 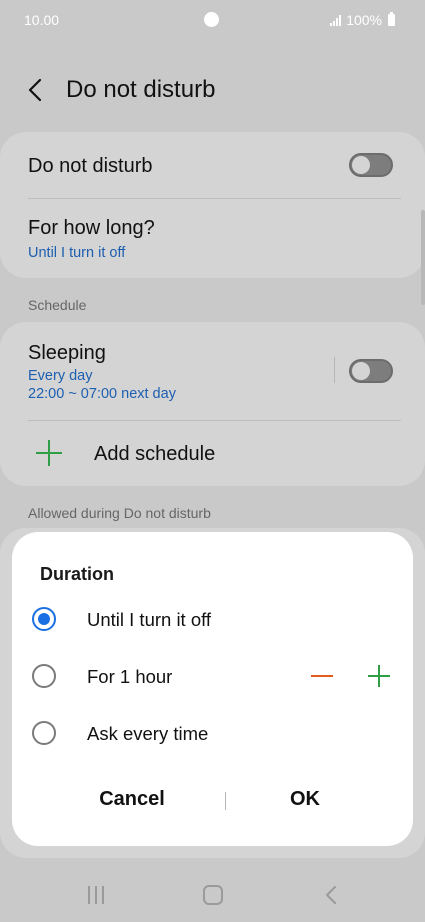 I want to click on sleeping-toggle, so click(x=371, y=371).